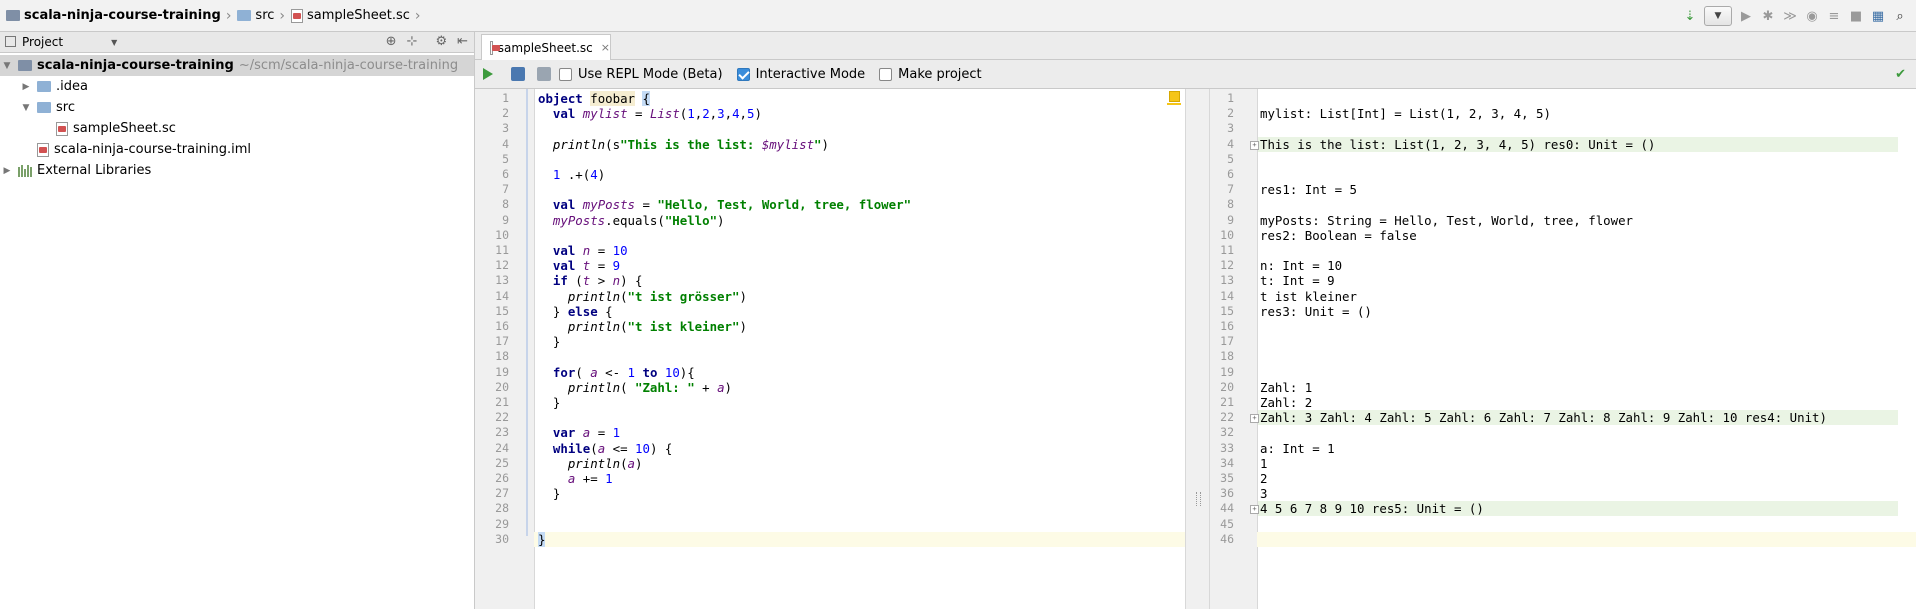 The width and height of the screenshot is (1916, 609). I want to click on make-project-checkbox, so click(886, 74).